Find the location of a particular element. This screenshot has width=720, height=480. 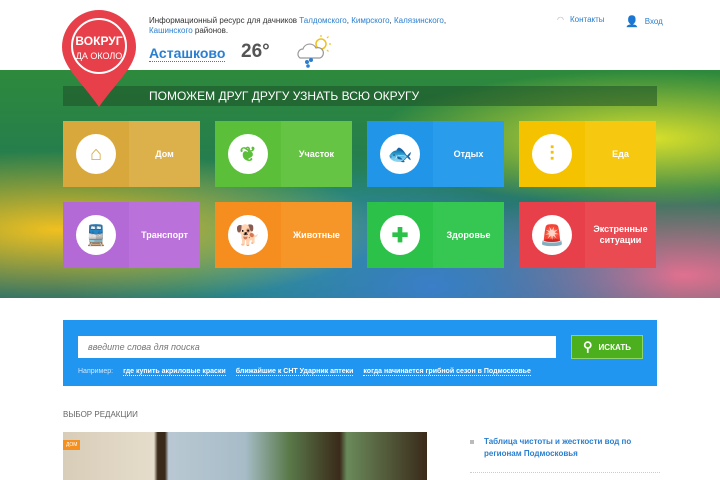

pets-icon: 🐕 is located at coordinates (248, 235).